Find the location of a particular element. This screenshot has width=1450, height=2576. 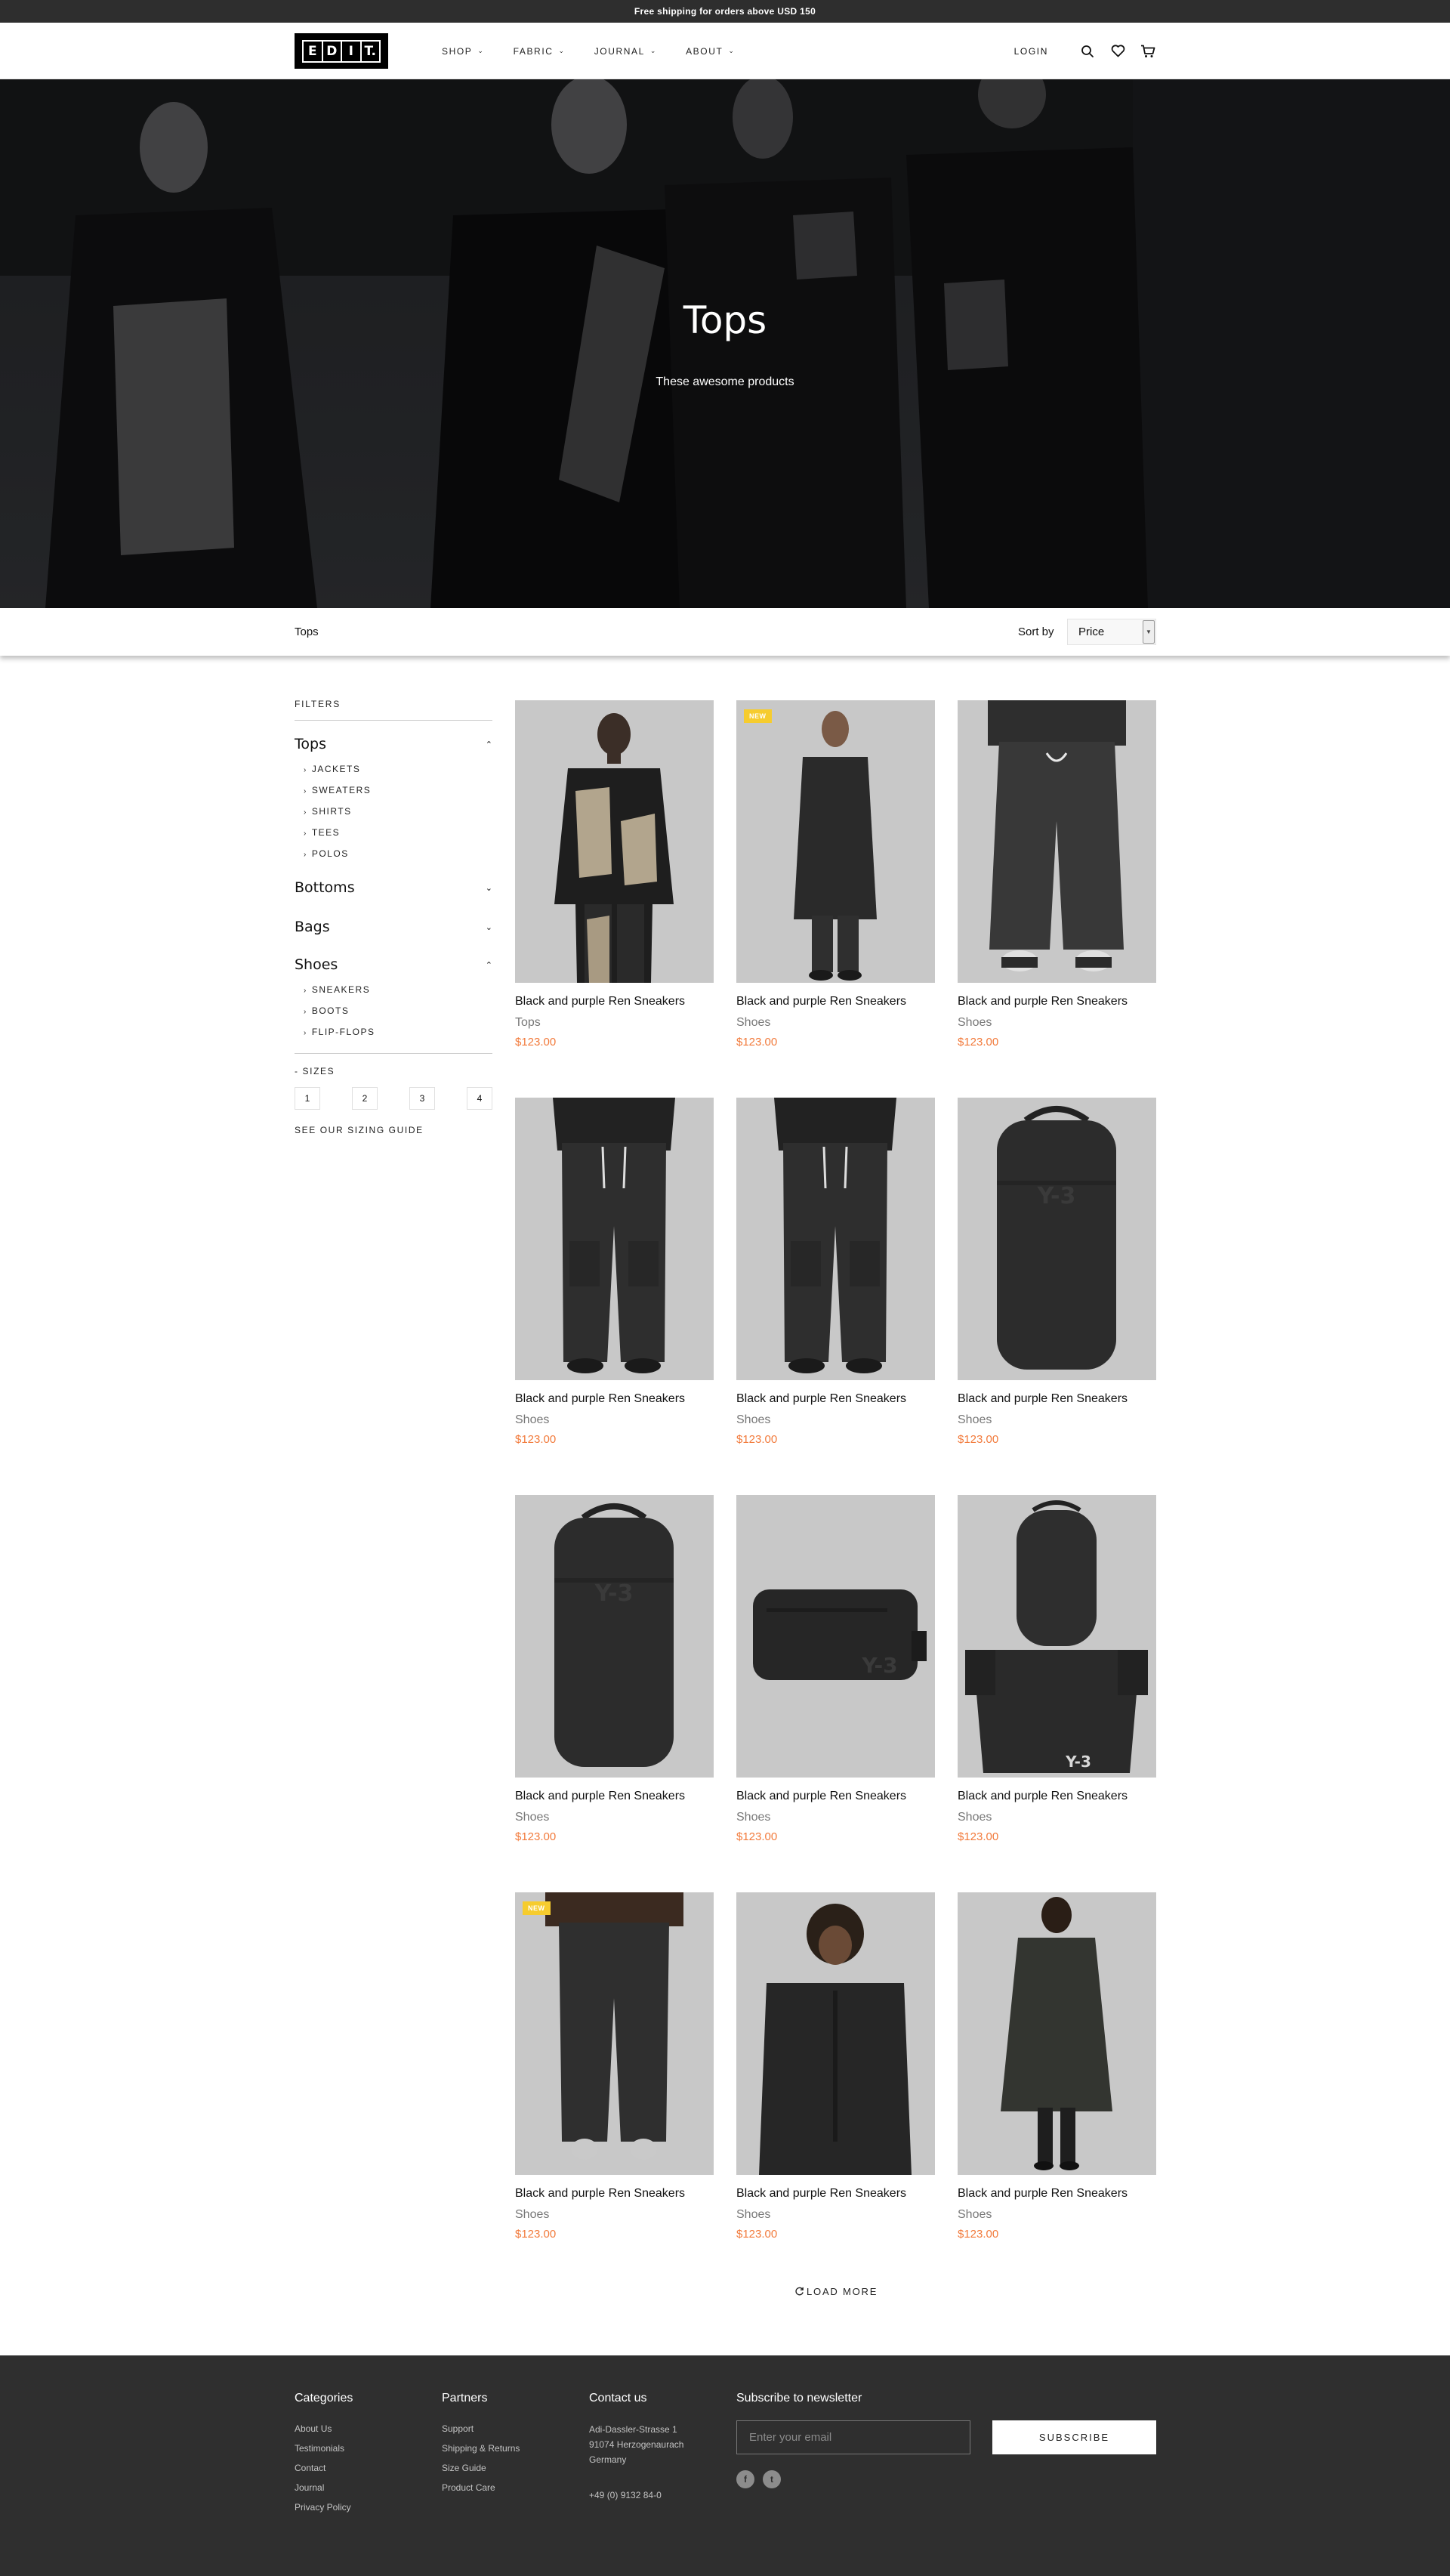

subcategory-polos: › POLOS is located at coordinates (393, 853).